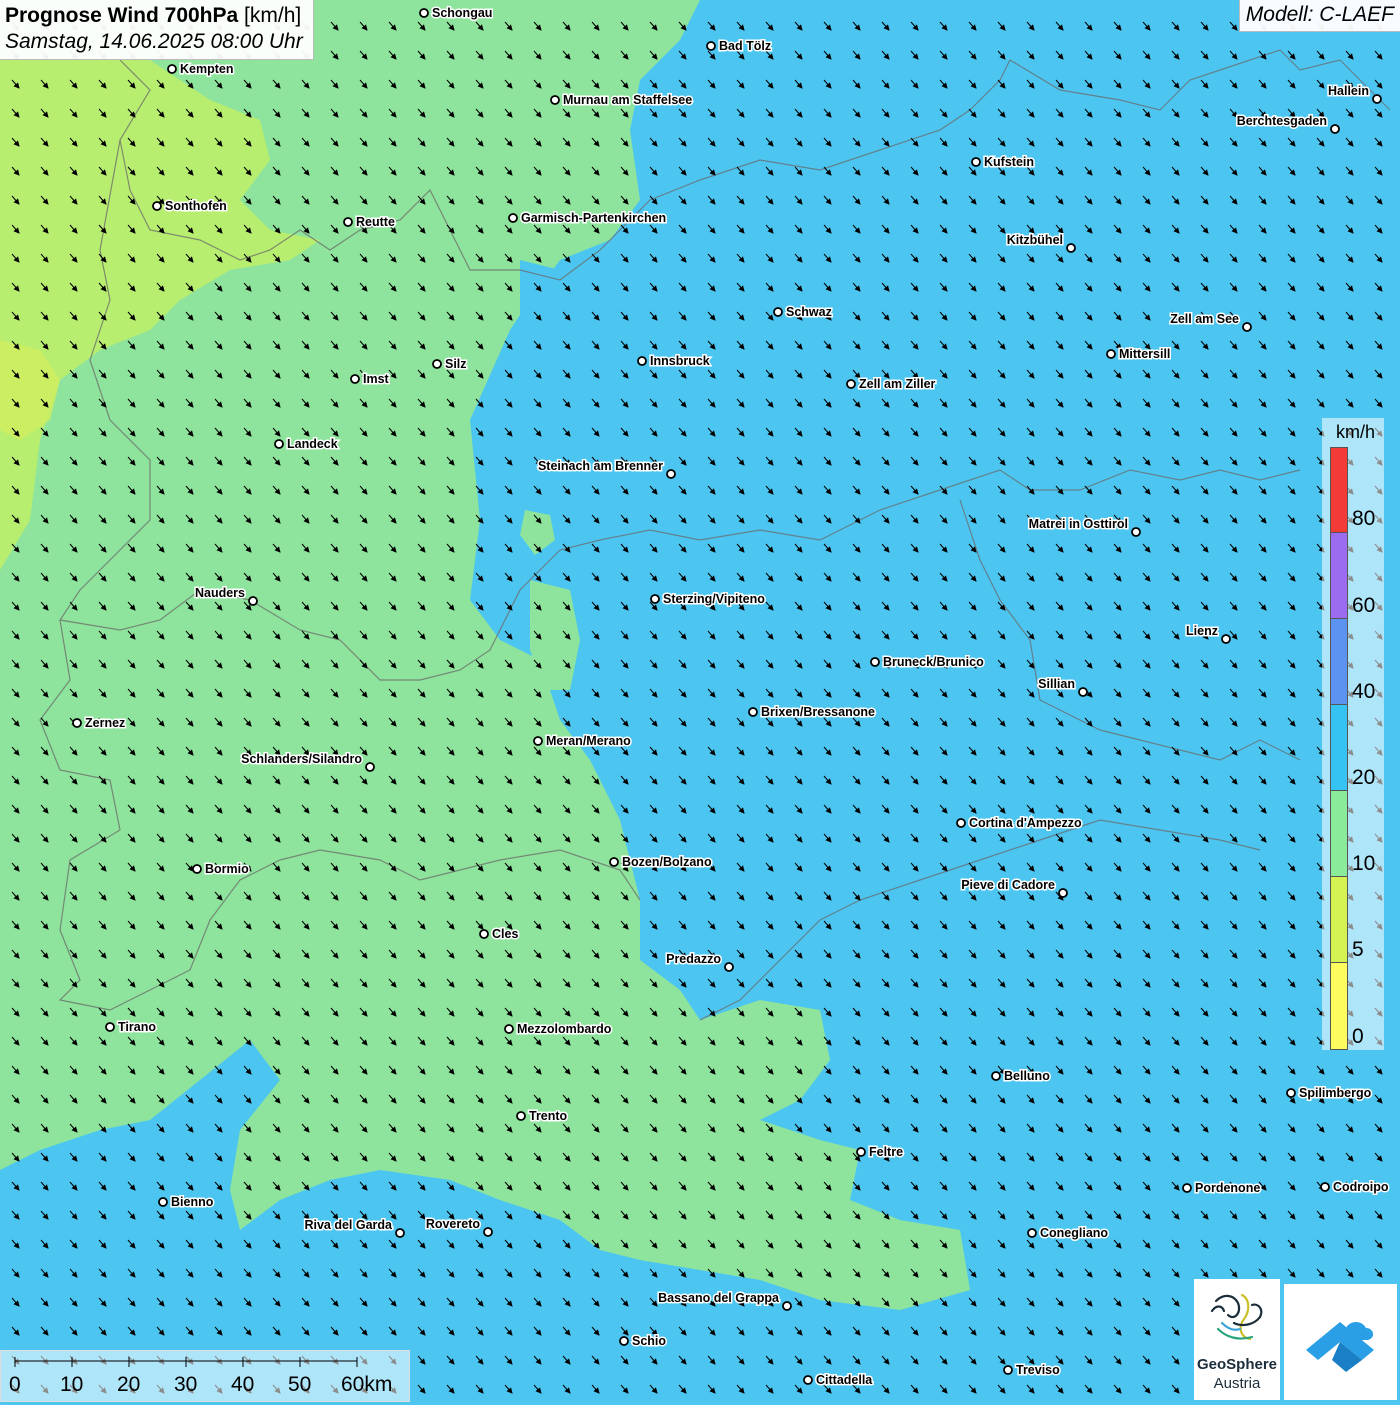  Describe the element at coordinates (693, 959) in the screenshot. I see `city-label: Predazzo` at that location.